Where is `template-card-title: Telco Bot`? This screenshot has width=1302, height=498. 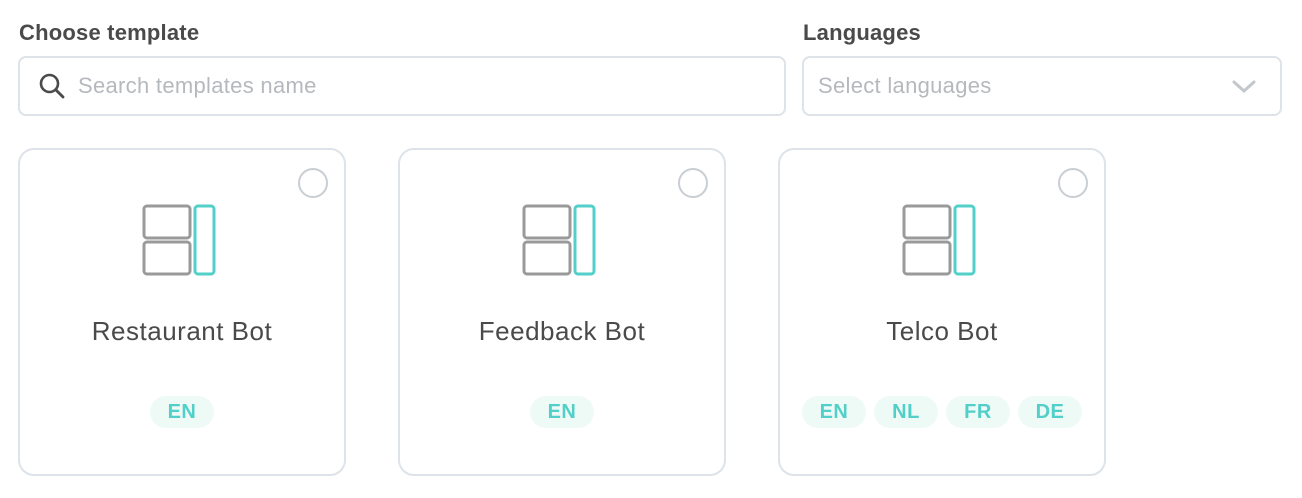
template-card-title: Telco Bot is located at coordinates (942, 331).